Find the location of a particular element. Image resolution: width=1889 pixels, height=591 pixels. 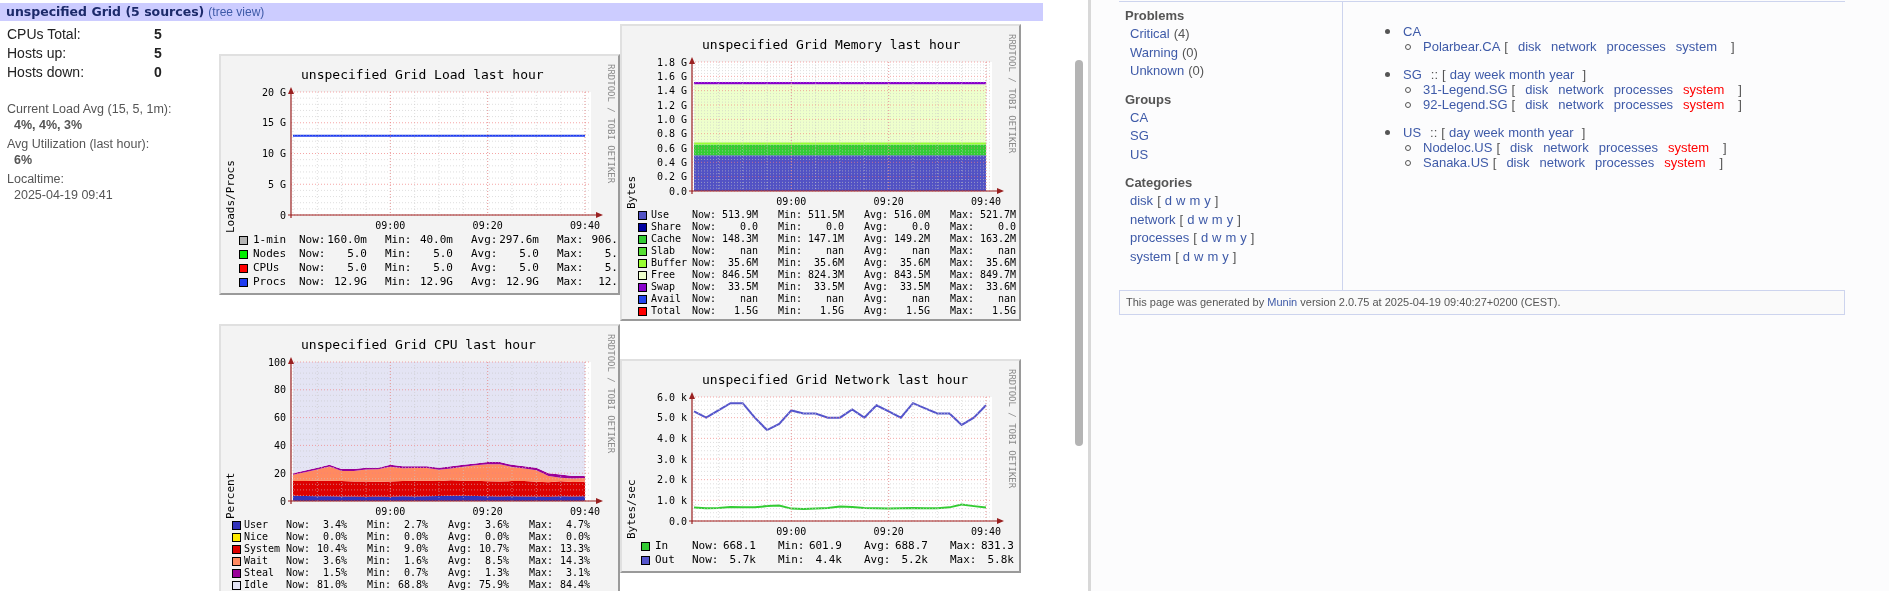

graph-title: unspecified Grid Load last hour is located at coordinates (422, 74).